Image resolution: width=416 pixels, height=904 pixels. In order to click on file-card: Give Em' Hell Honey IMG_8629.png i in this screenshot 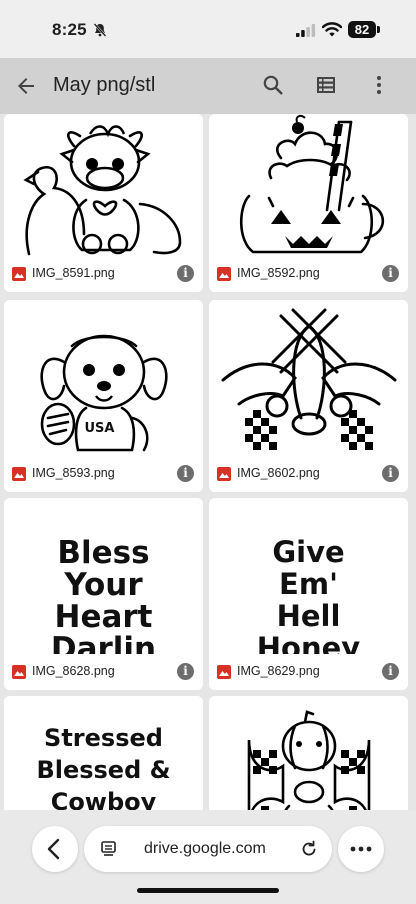, I will do `click(308, 594)`.